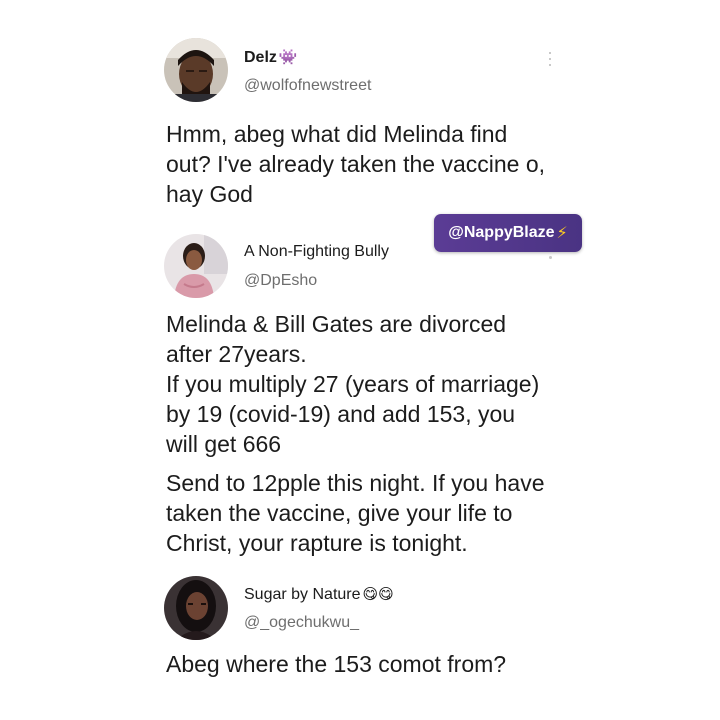  What do you see at coordinates (196, 608) in the screenshot?
I see `avatar` at bounding box center [196, 608].